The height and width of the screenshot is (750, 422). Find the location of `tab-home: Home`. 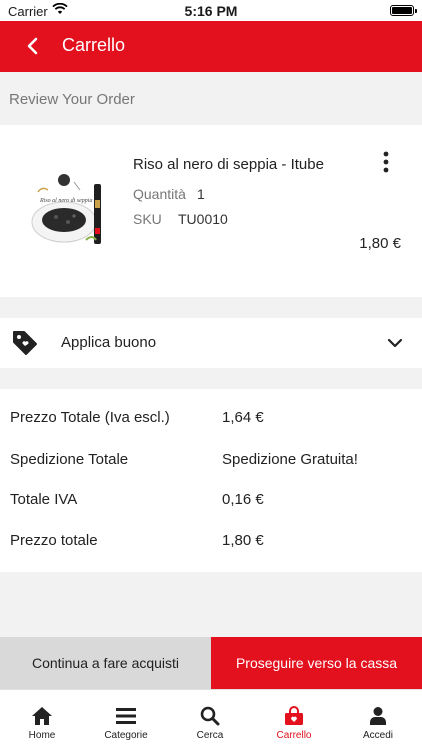

tab-home: Home is located at coordinates (42, 720).